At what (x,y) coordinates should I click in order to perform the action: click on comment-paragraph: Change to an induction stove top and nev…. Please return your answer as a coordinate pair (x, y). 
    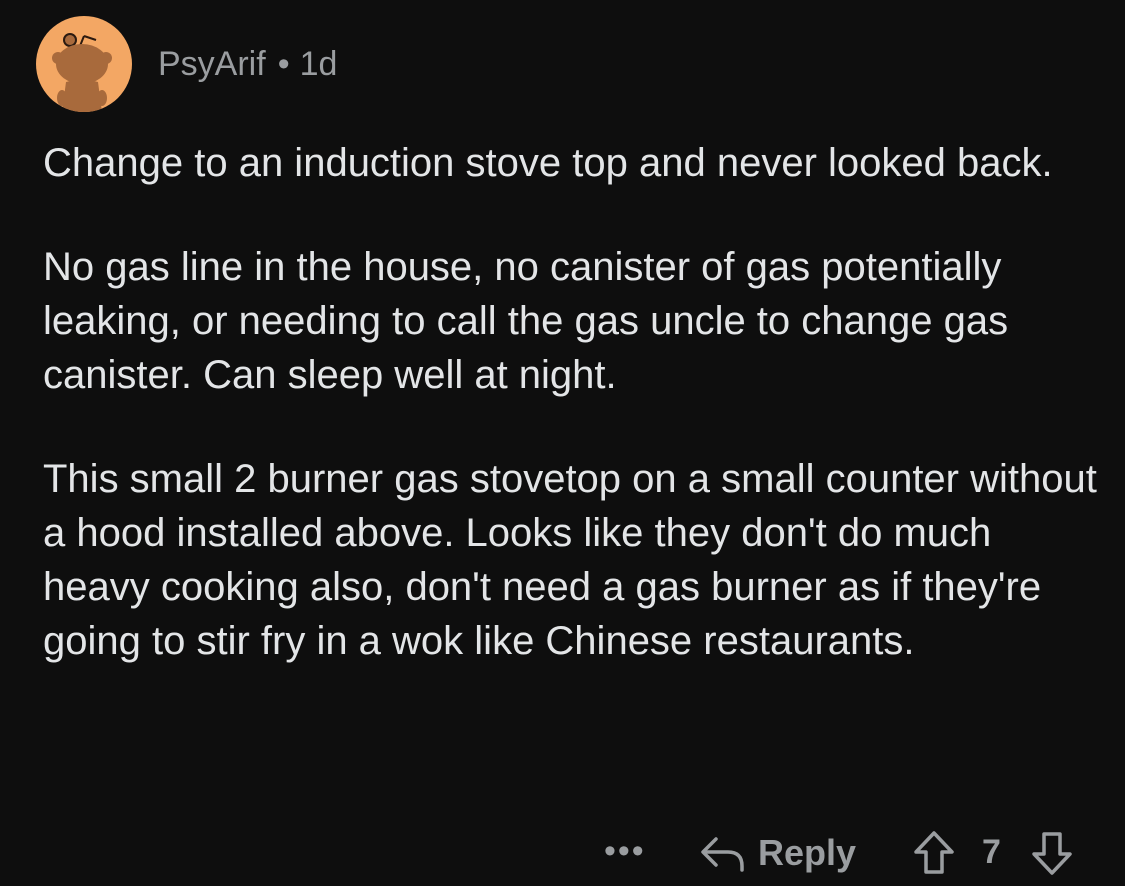
    Looking at the image, I should click on (548, 163).